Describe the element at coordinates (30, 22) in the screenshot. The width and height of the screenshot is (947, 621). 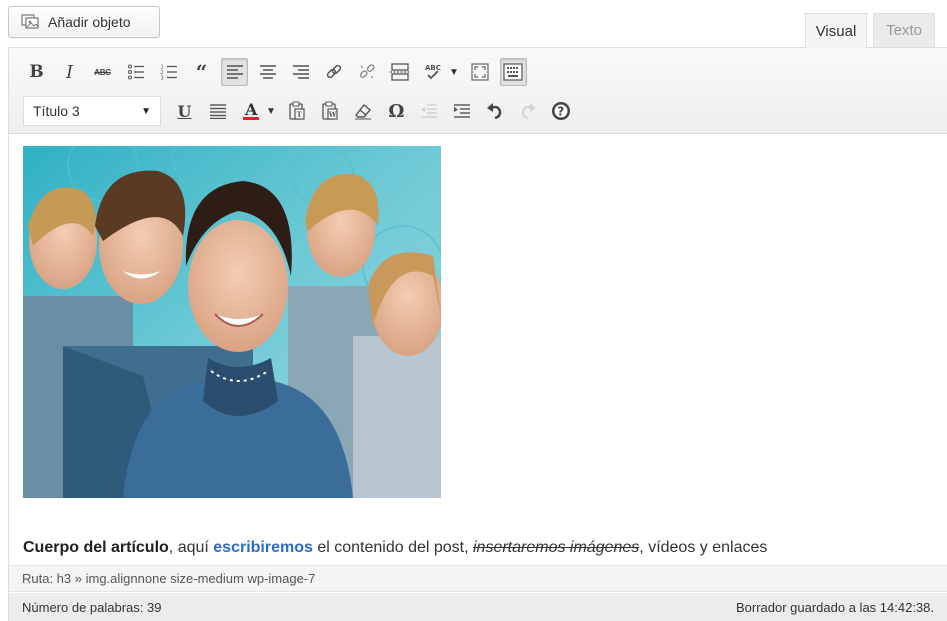
I see `add-media-icon` at that location.